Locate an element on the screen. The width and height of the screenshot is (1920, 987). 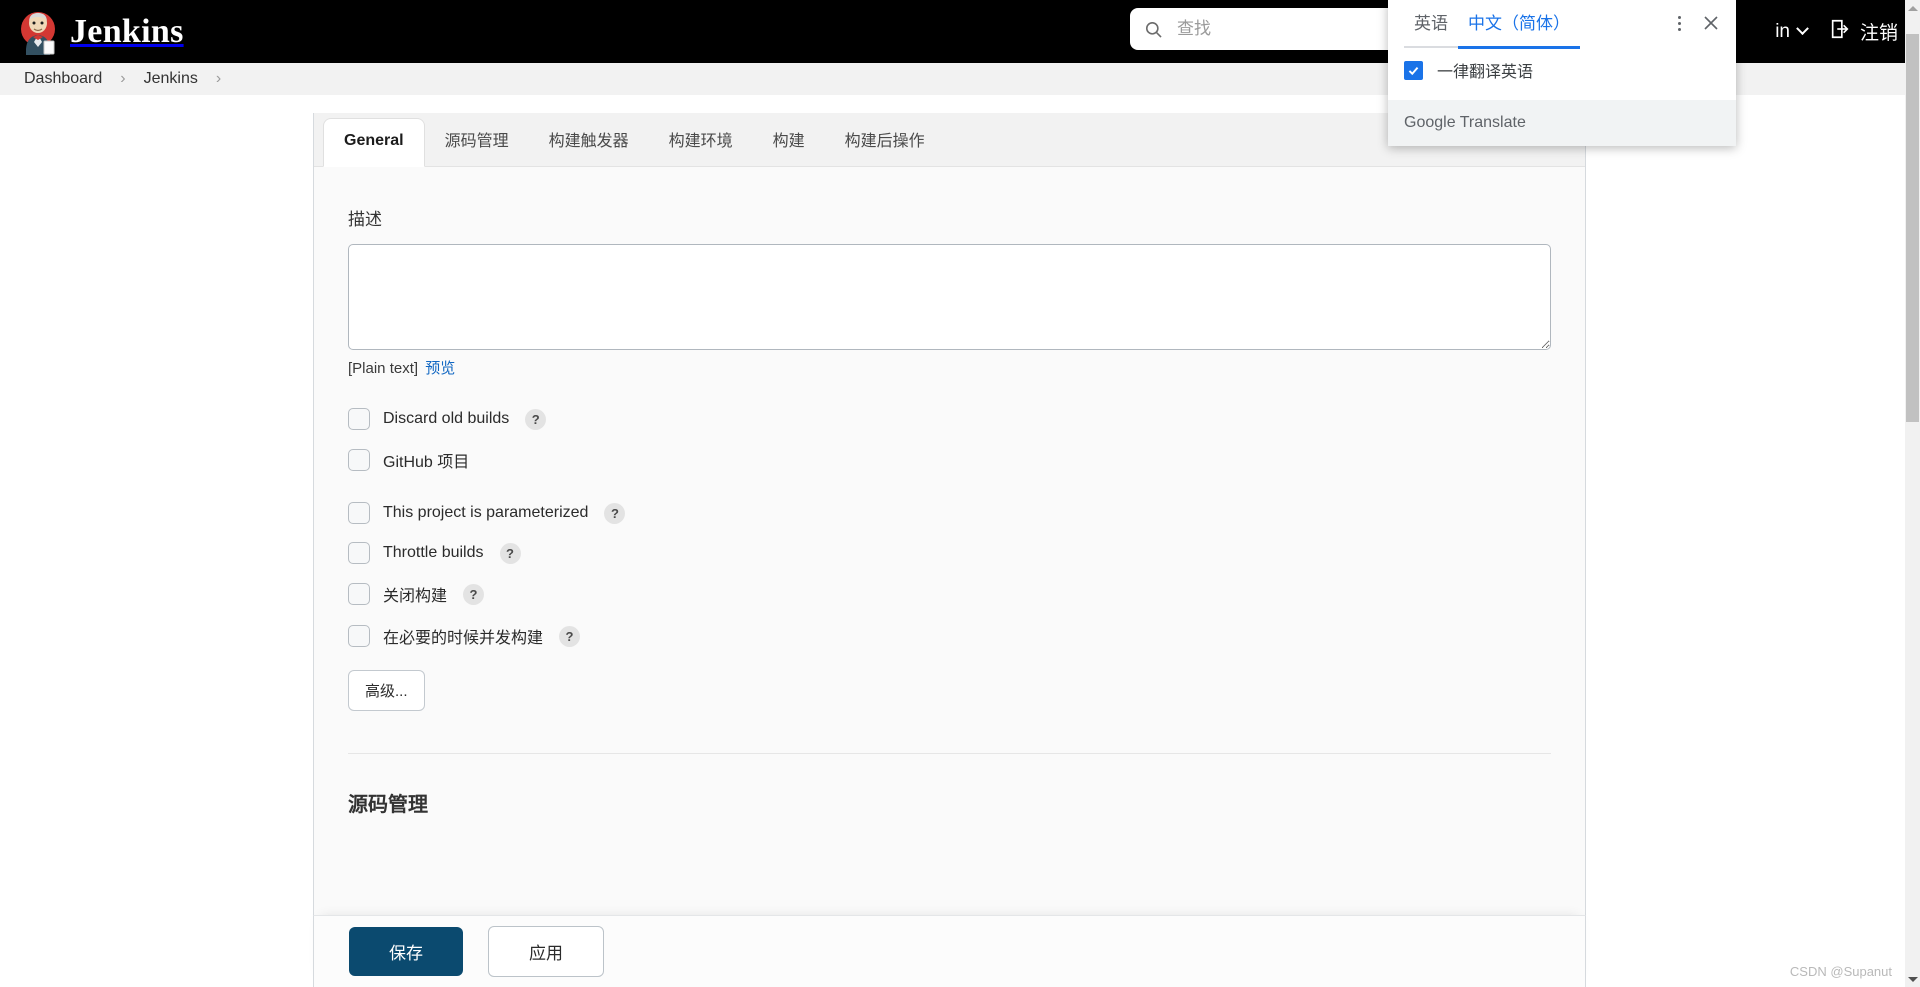
scroll-down-arrow-icon is located at coordinates (1912, 979).